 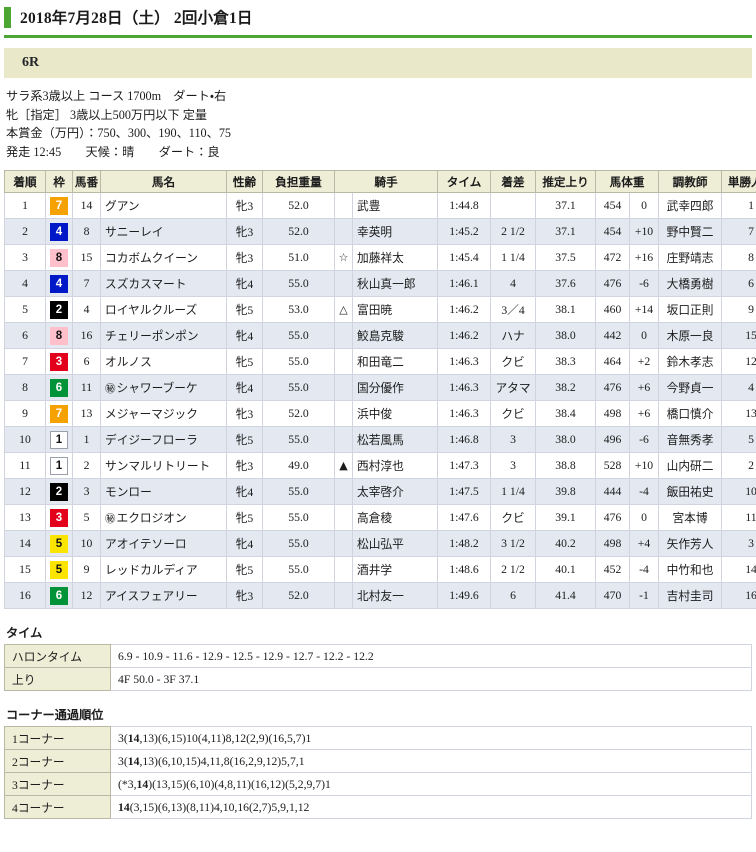 What do you see at coordinates (690, 543) in the screenshot?
I see `cell-trainer-name: 矢作芳人` at bounding box center [690, 543].